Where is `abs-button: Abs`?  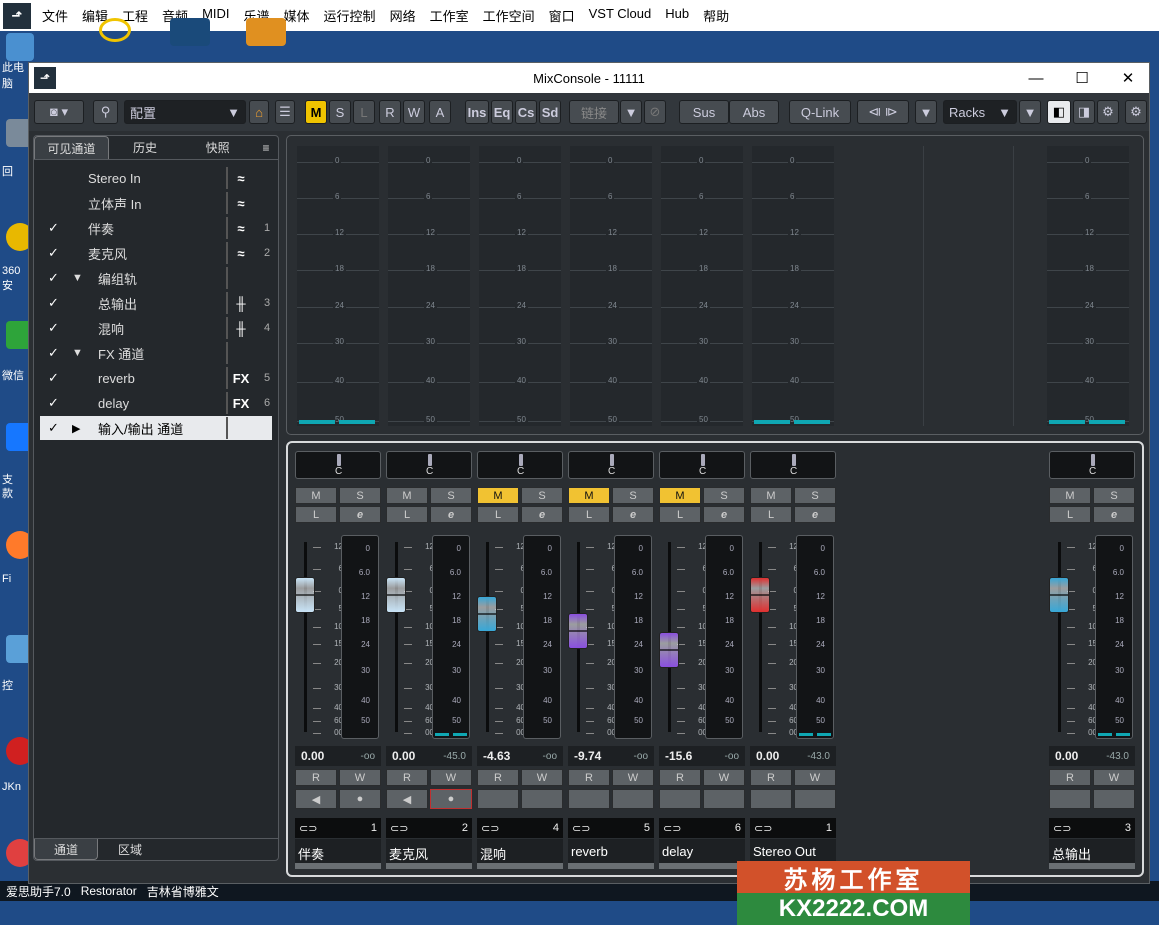 abs-button: Abs is located at coordinates (754, 112).